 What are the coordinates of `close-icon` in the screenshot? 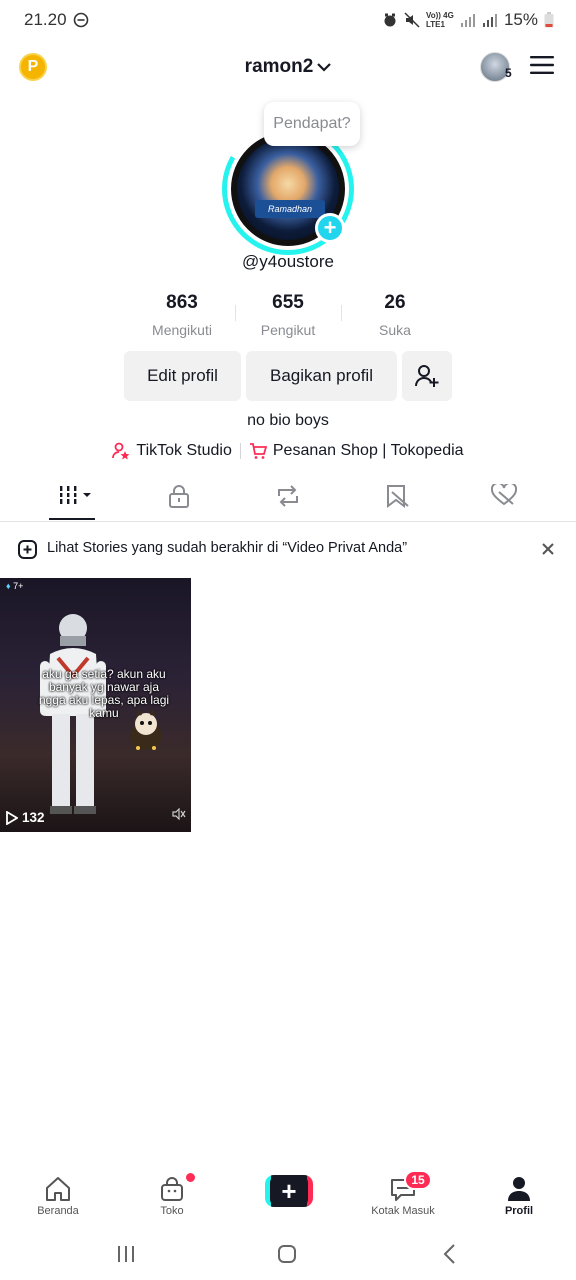 It's located at (548, 549).